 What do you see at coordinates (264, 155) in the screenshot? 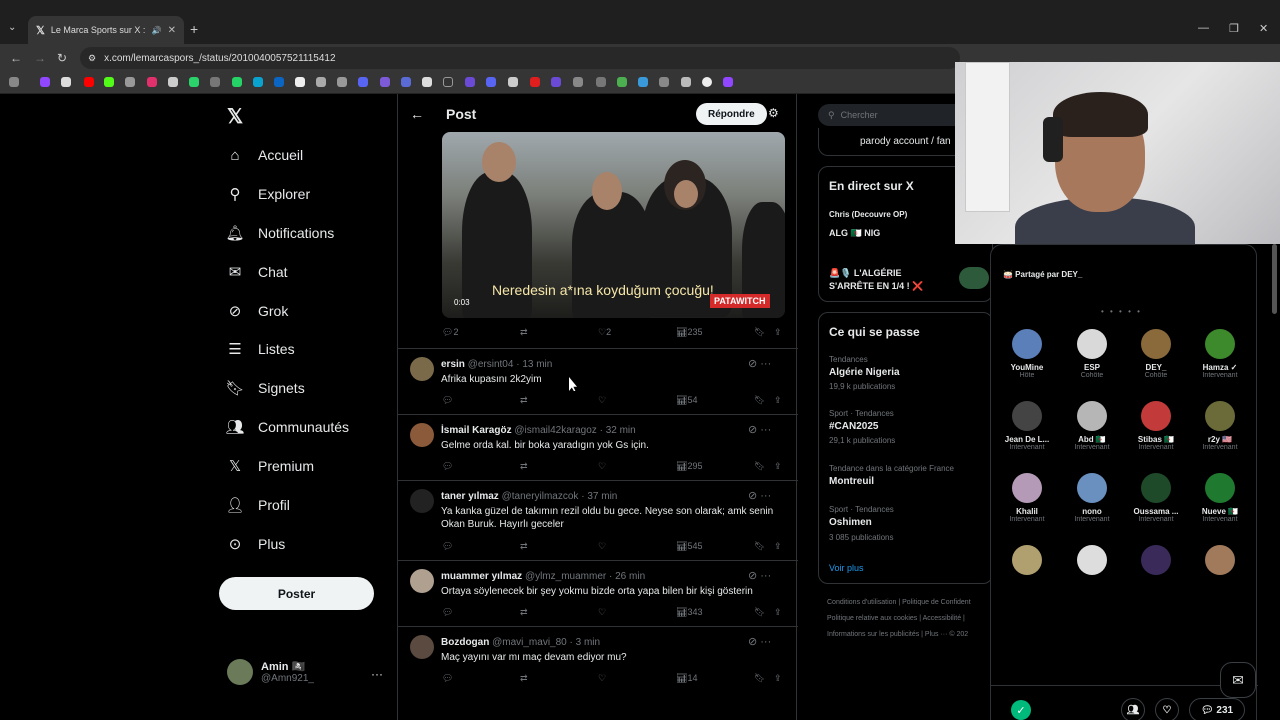
I see `nav-accueil: ⌂ Accueil` at bounding box center [264, 155].